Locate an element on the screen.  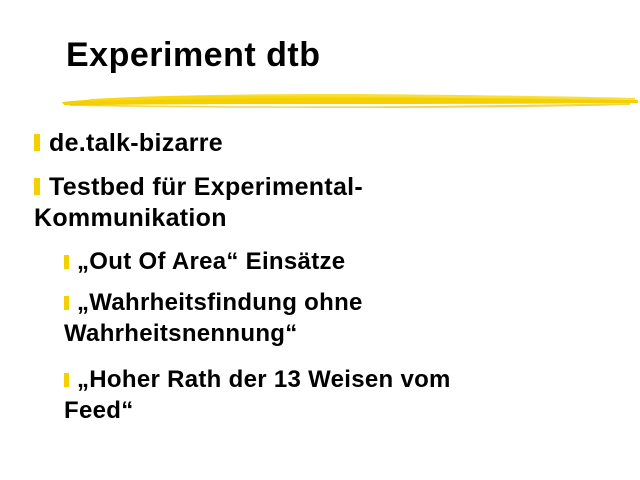
sub-bullet-item: „Hoher Rath der 13 Weisen vom is located at coordinates (257, 379).